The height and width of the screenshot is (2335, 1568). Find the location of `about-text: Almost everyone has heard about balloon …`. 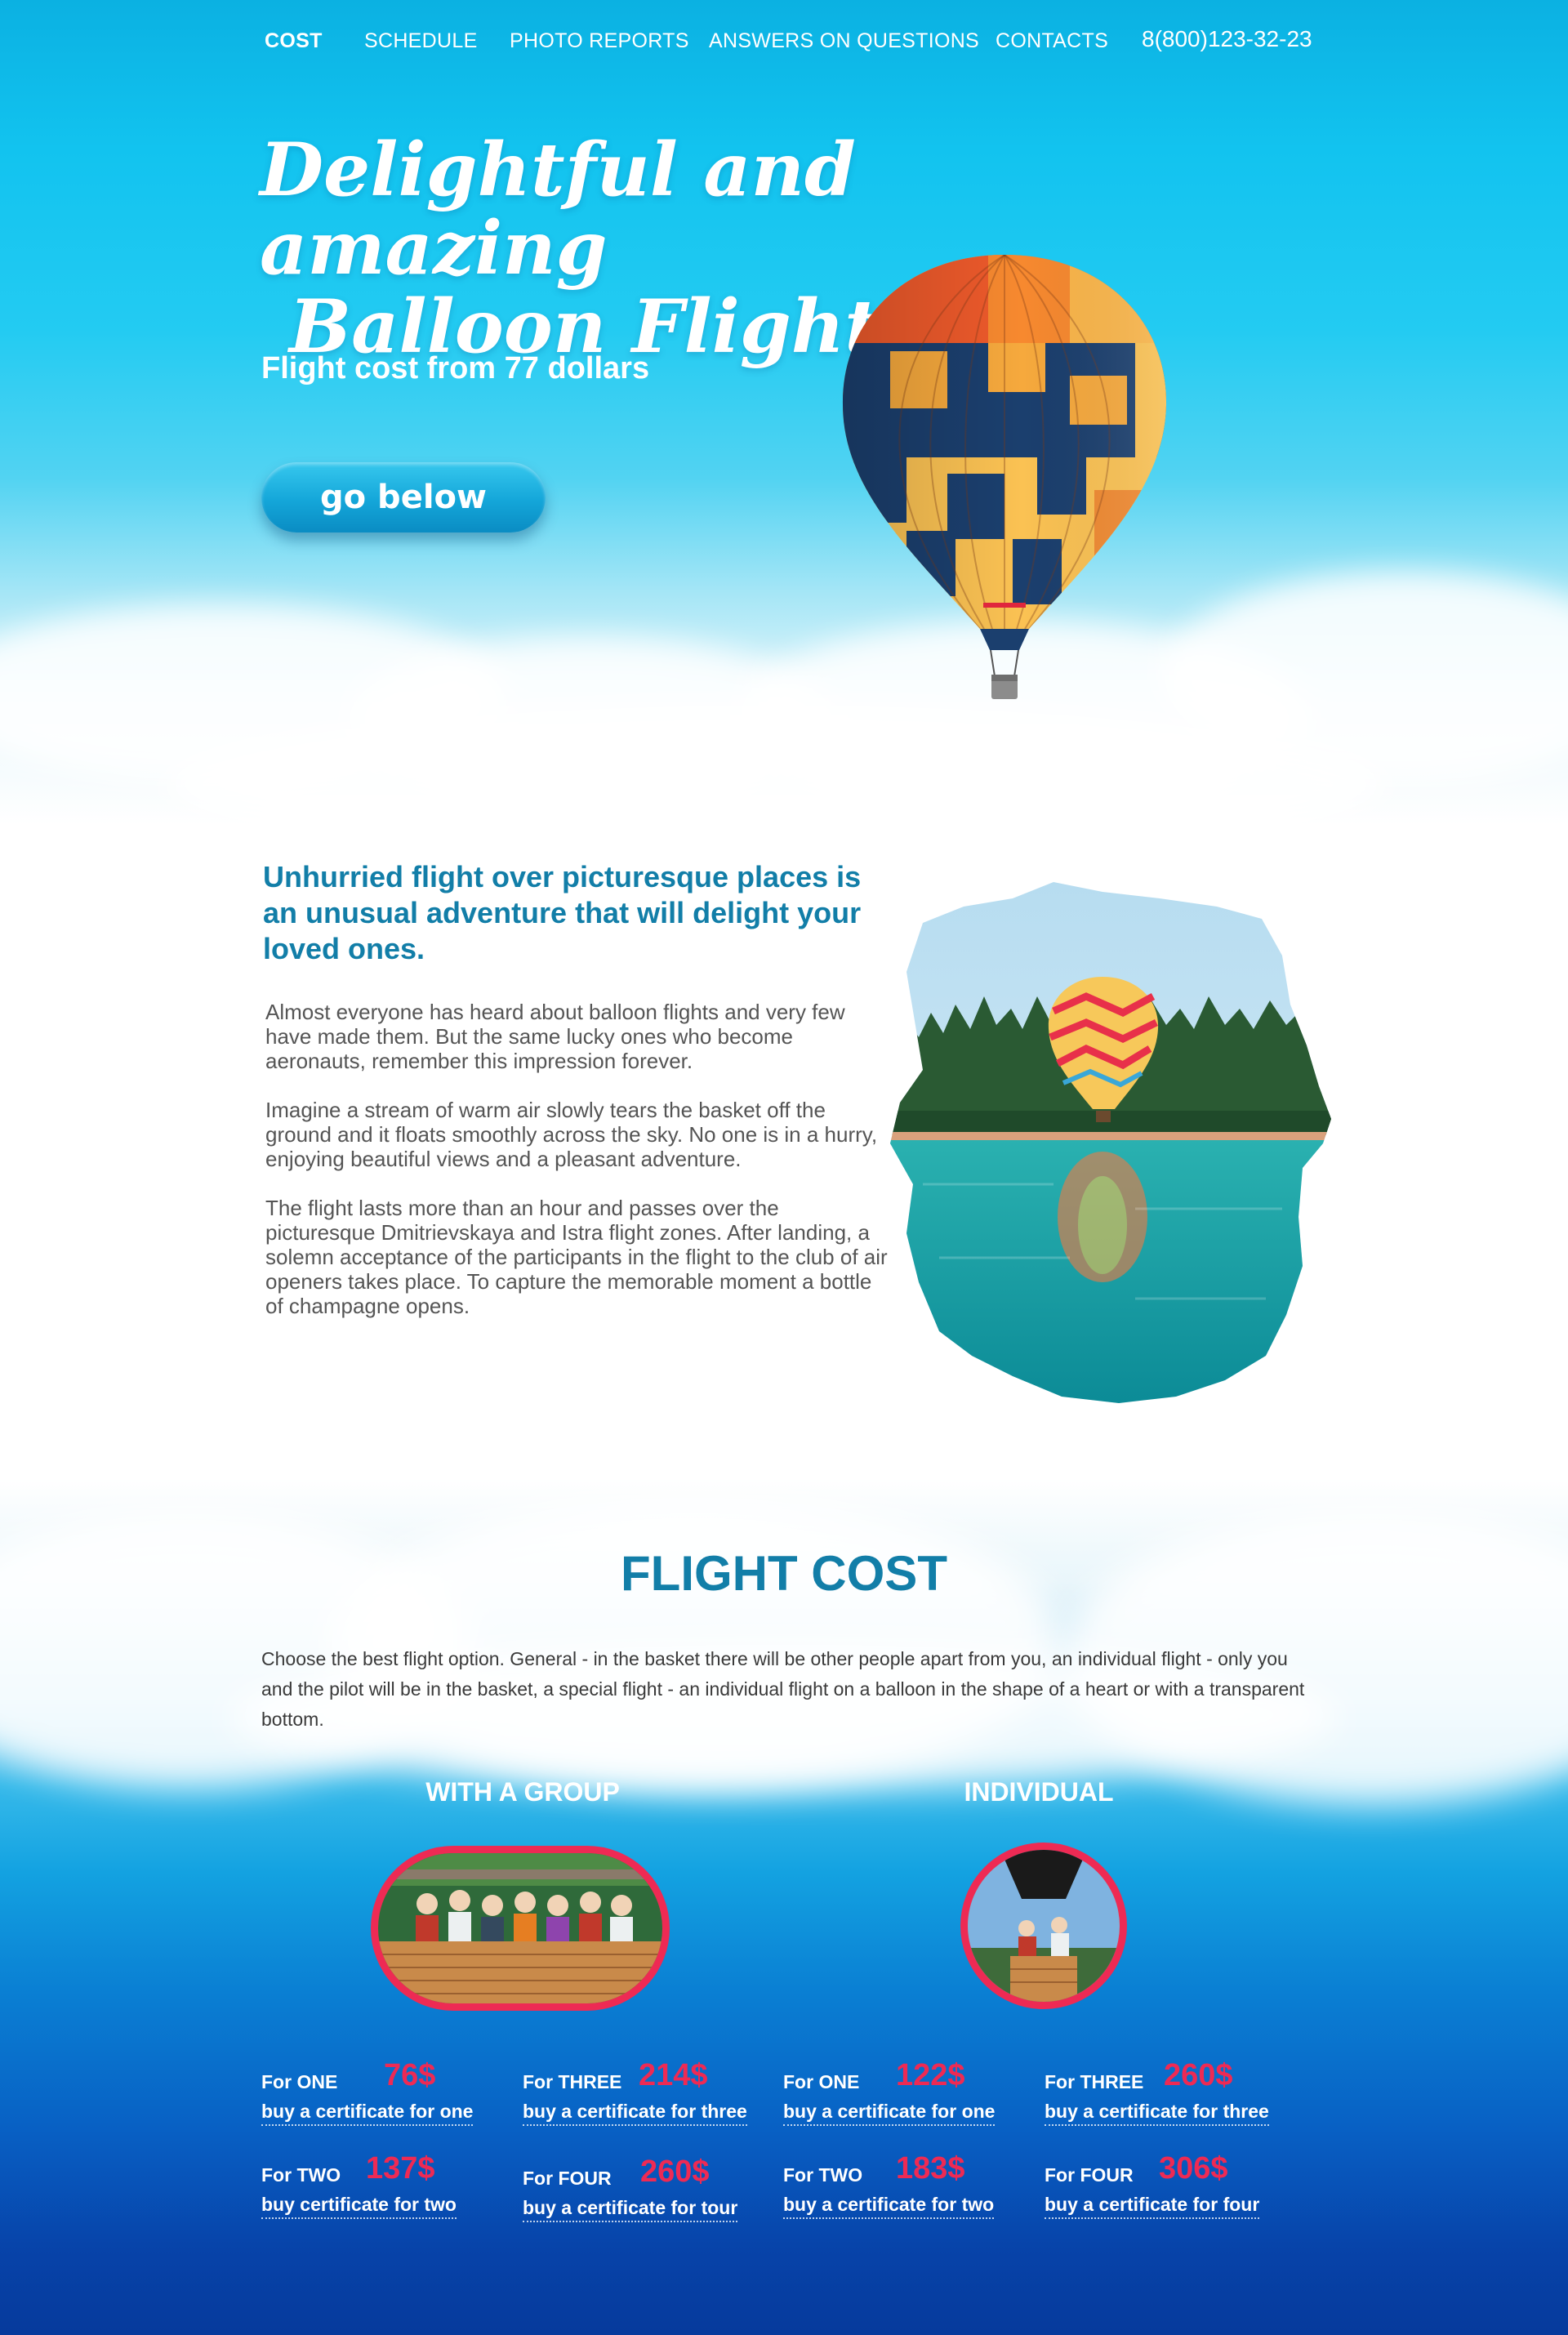

about-text: Almost everyone has heard about balloon … is located at coordinates (579, 1171).